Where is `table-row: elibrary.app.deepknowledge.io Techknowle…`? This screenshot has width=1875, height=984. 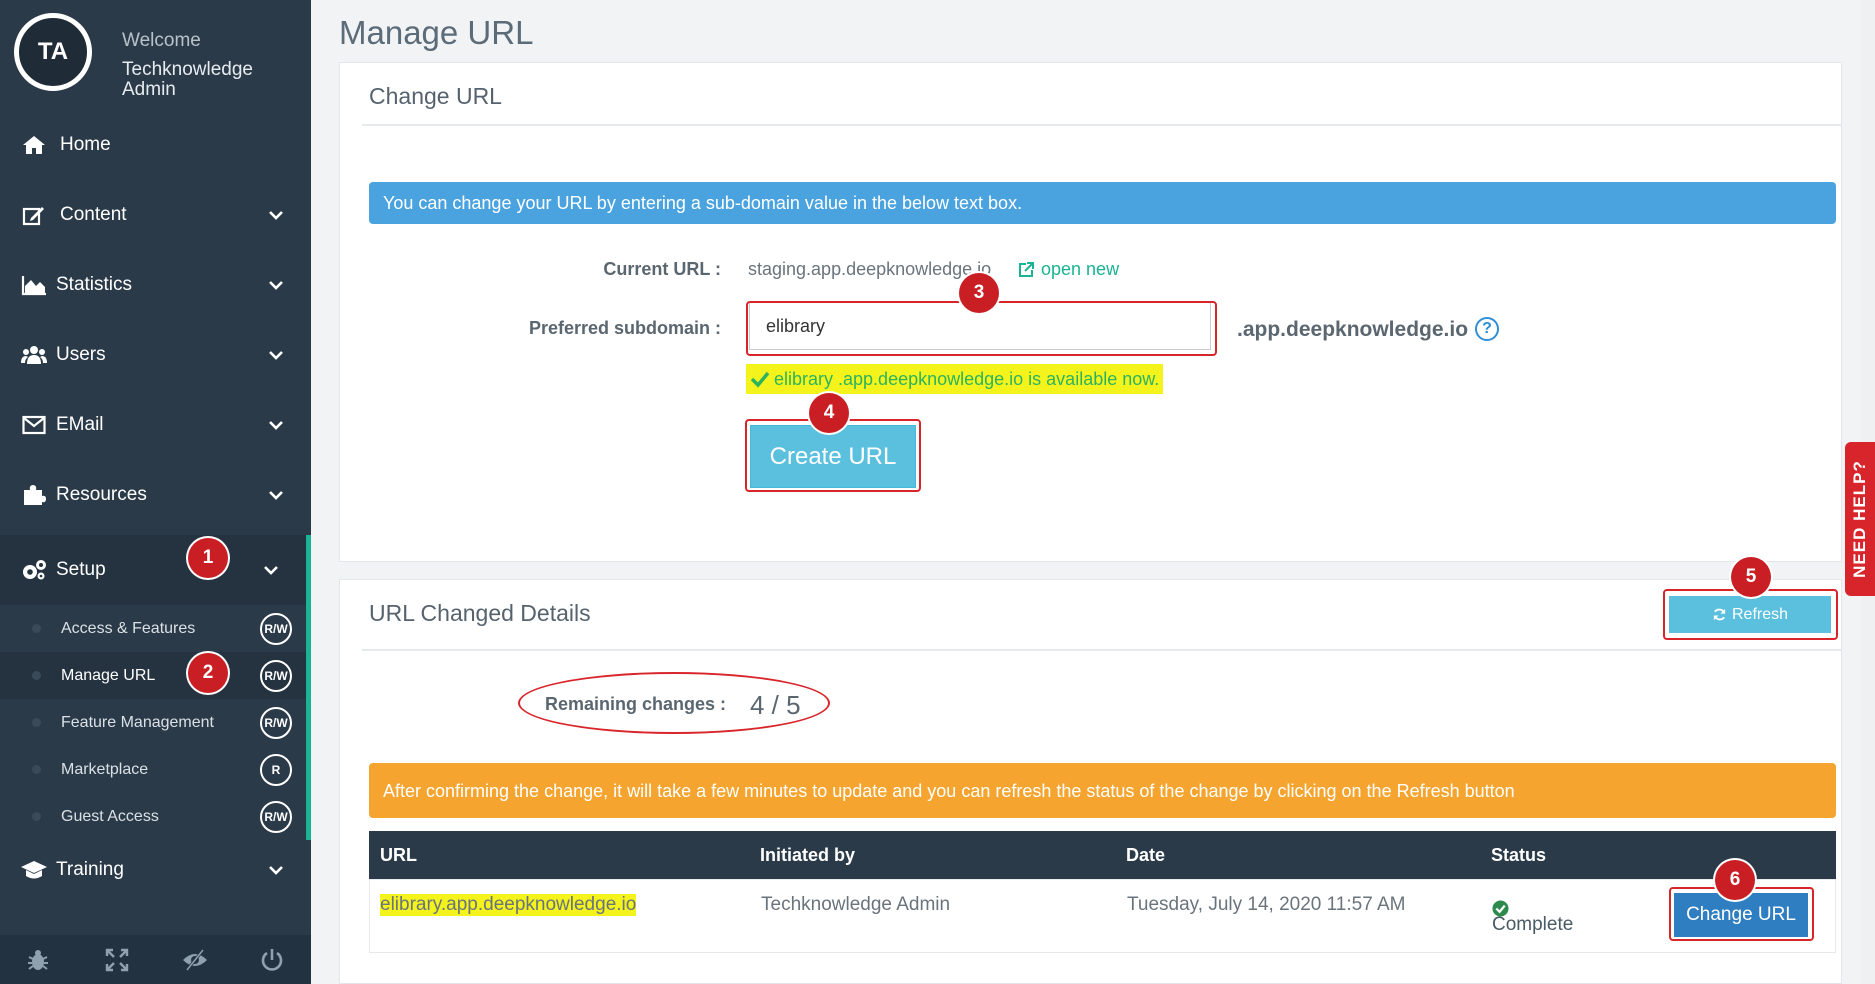
table-row: elibrary.app.deepknowledge.io Techknowle… is located at coordinates (1102, 916).